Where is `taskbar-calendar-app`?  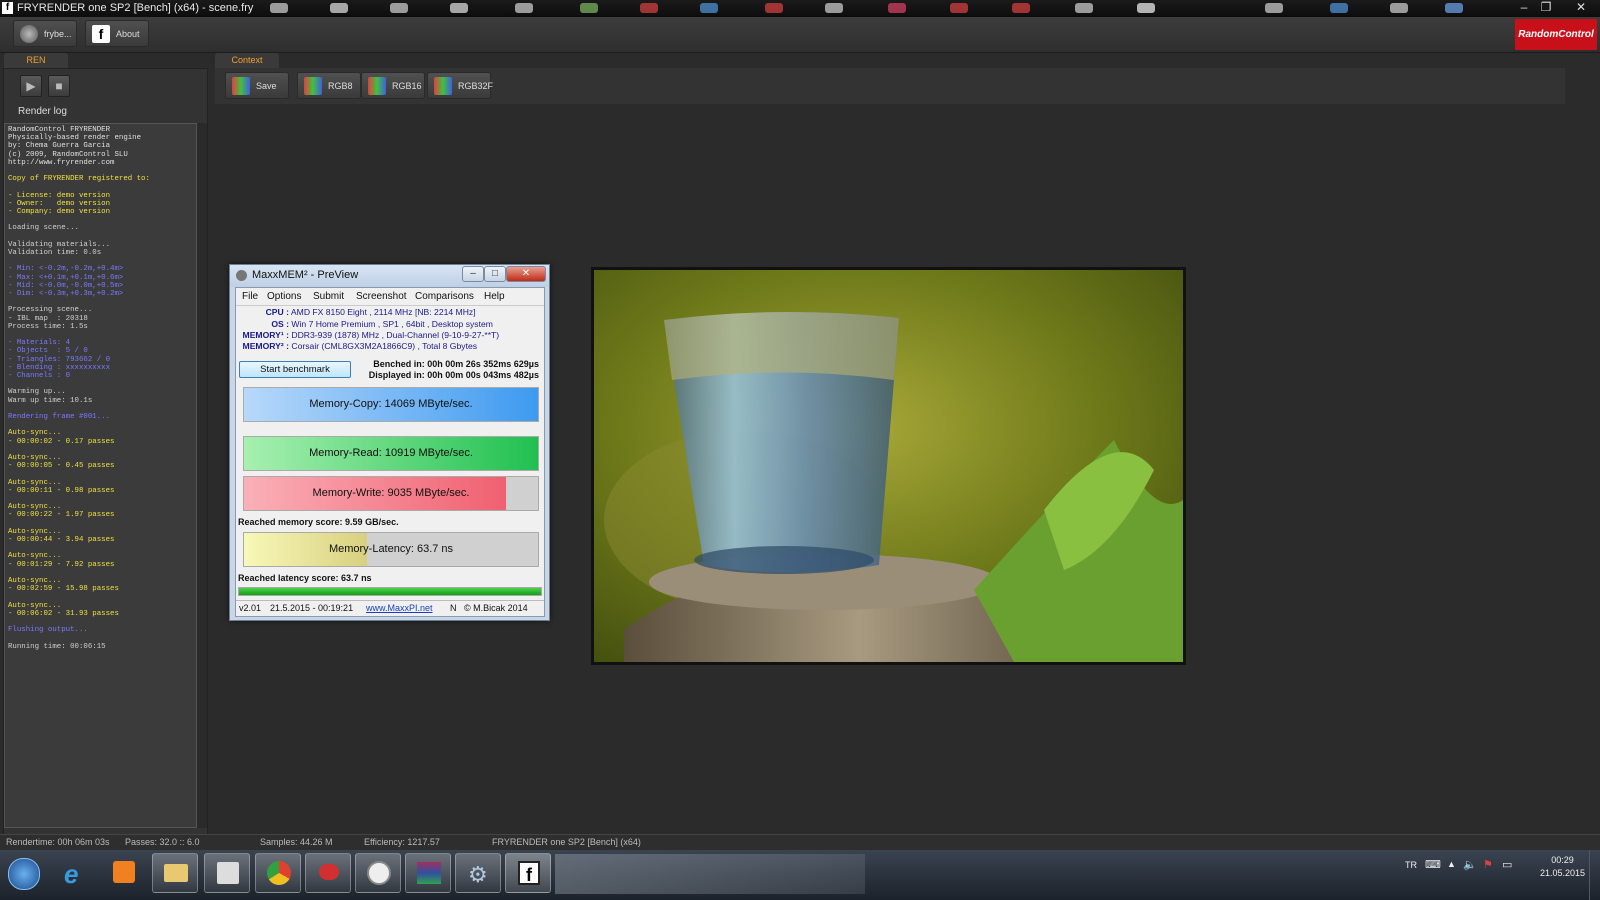 taskbar-calendar-app is located at coordinates (227, 873).